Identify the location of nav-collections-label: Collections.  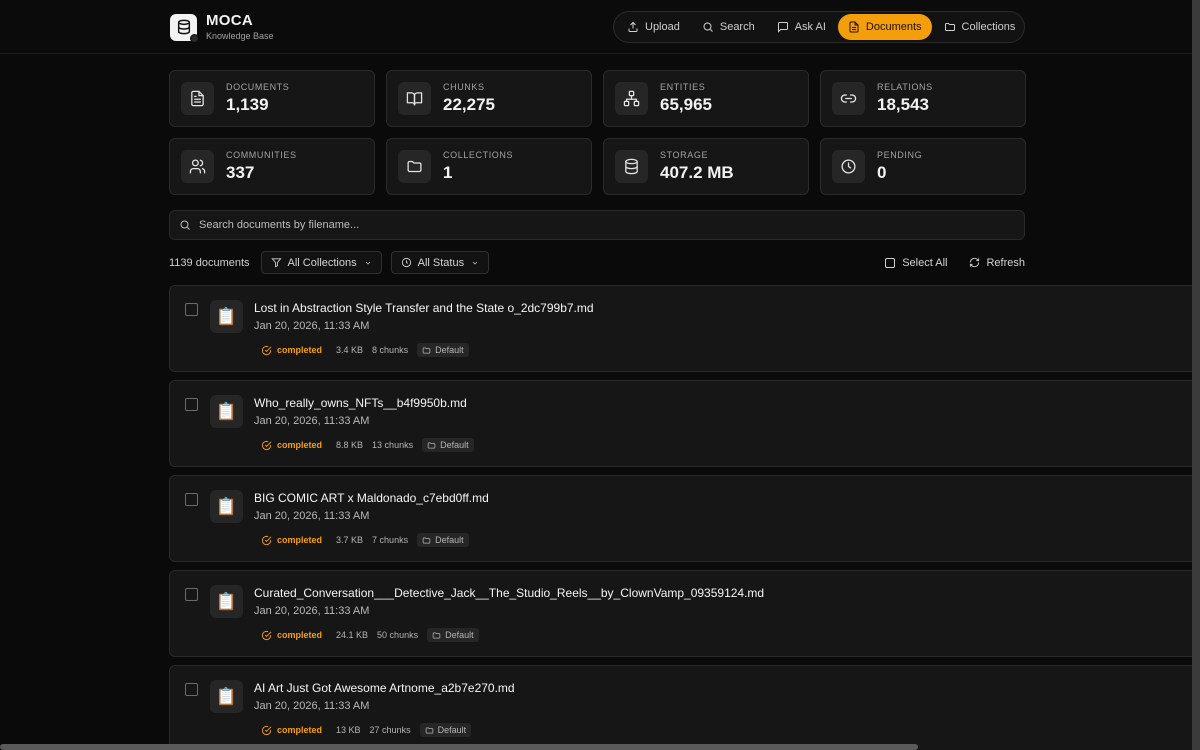
(988, 27).